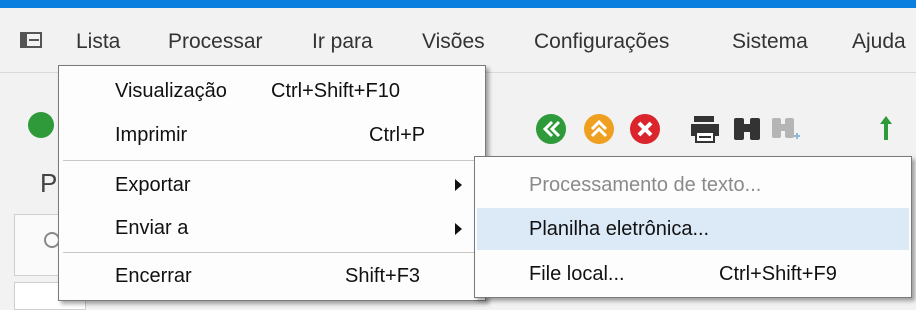 This screenshot has height=310, width=916. Describe the element at coordinates (893, 129) in the screenshot. I see `sort-icon` at that location.